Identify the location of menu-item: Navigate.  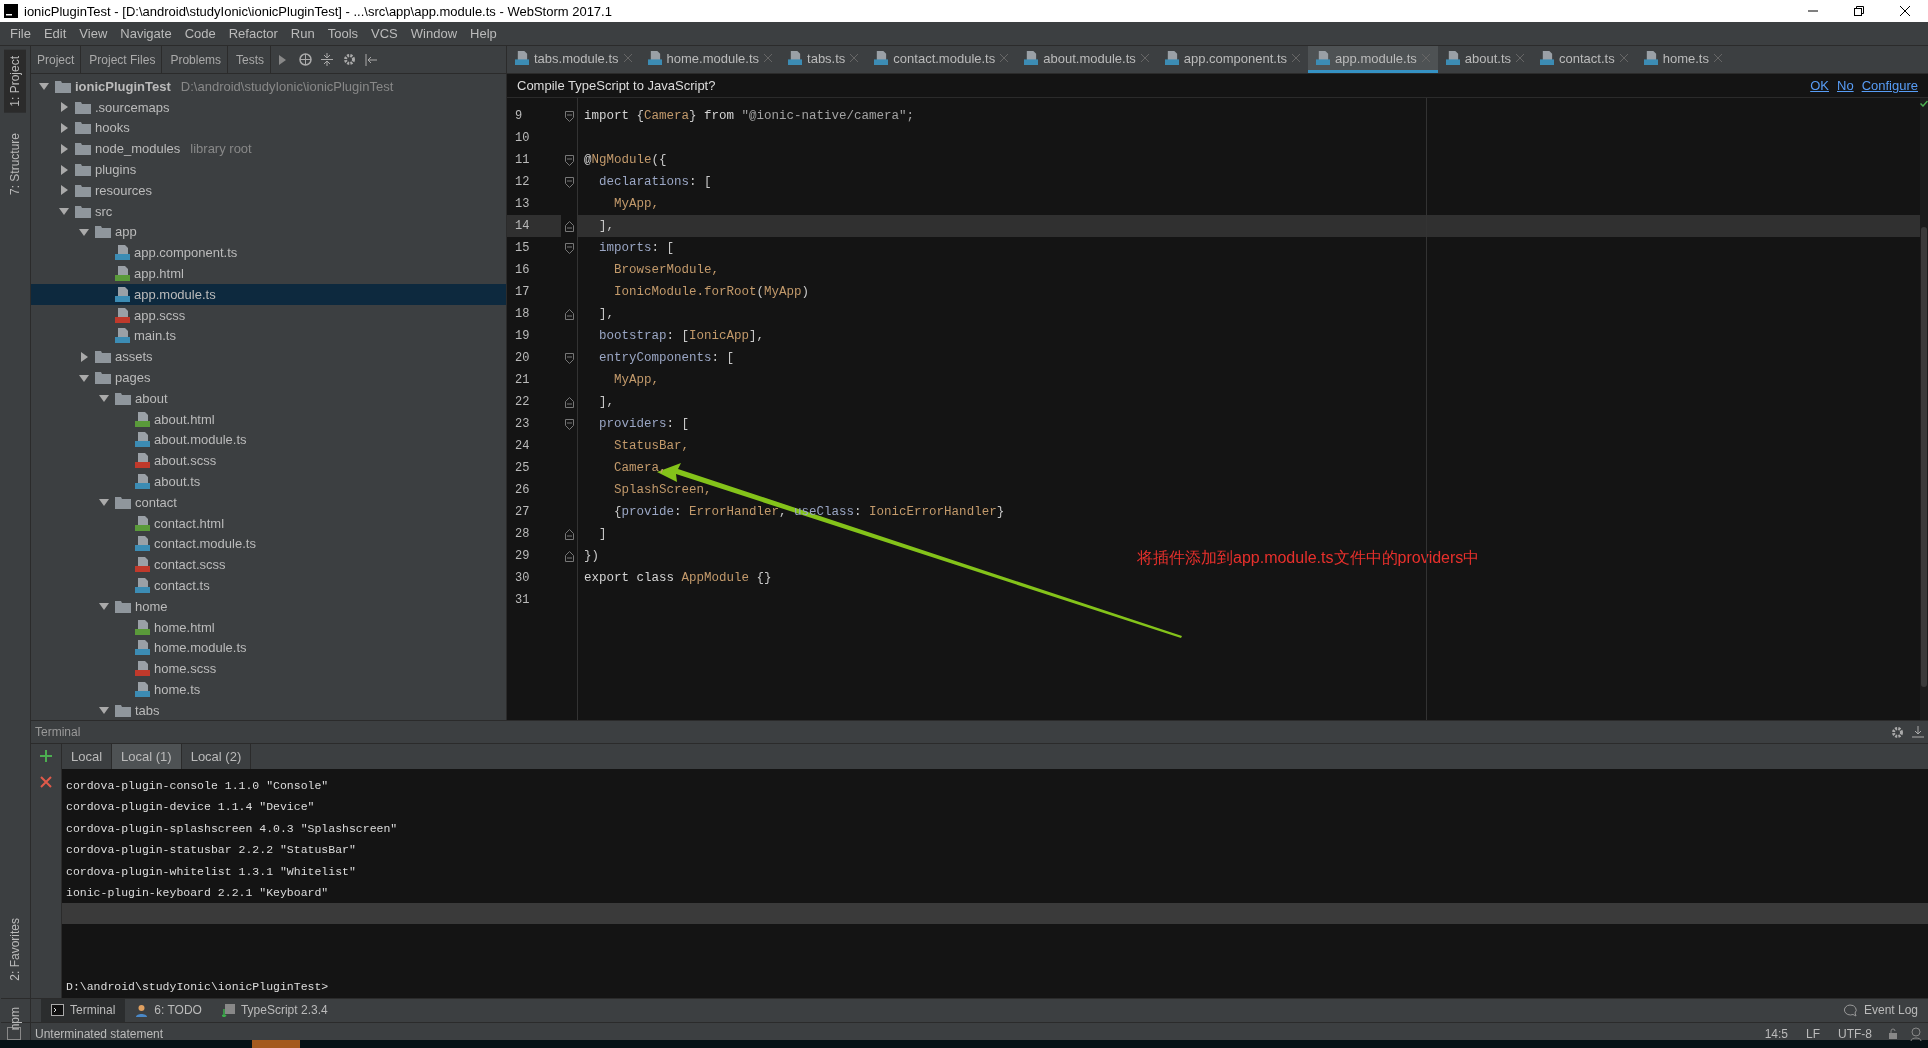
(146, 33).